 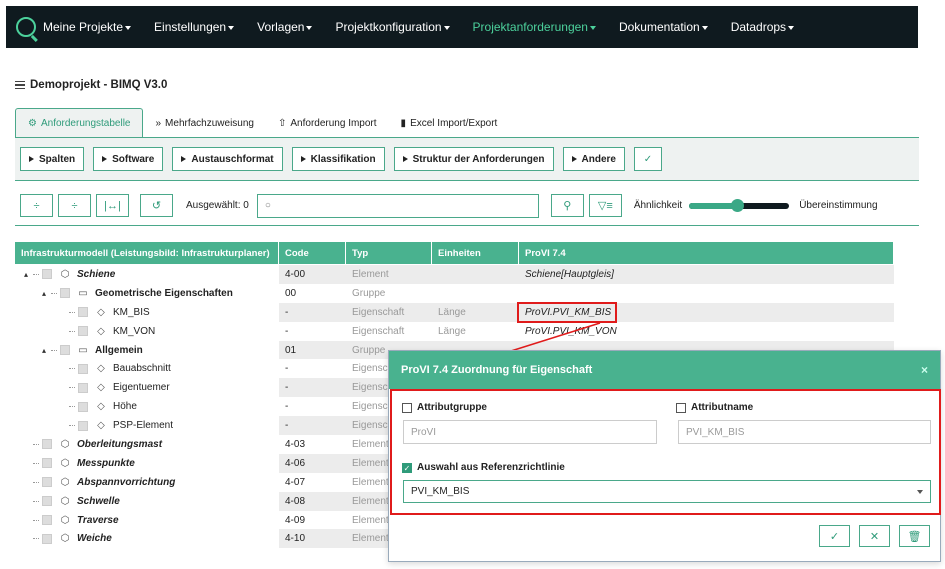 What do you see at coordinates (706, 331) in the screenshot?
I see `provi-cell: ProVI.PVI_KM_VON` at bounding box center [706, 331].